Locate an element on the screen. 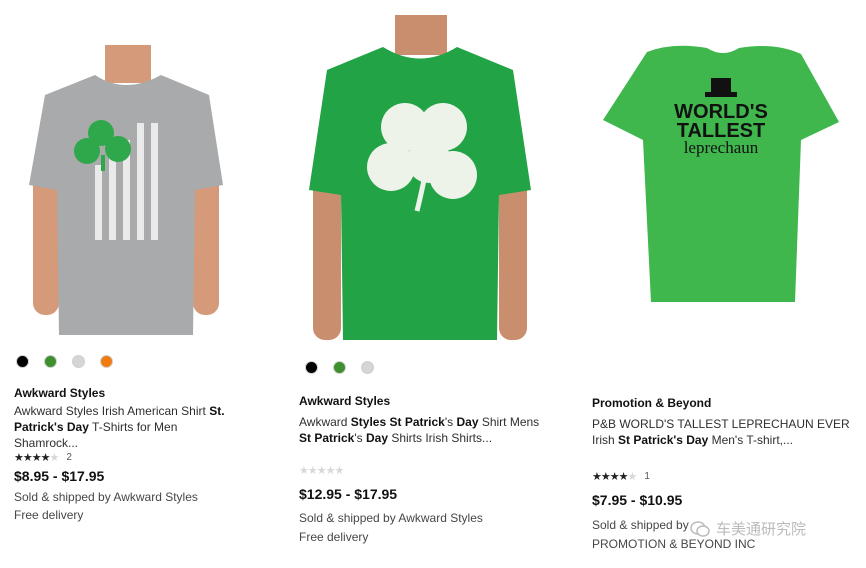 The height and width of the screenshot is (568, 866). seller-info: Sold & shipped by is located at coordinates (640, 525).